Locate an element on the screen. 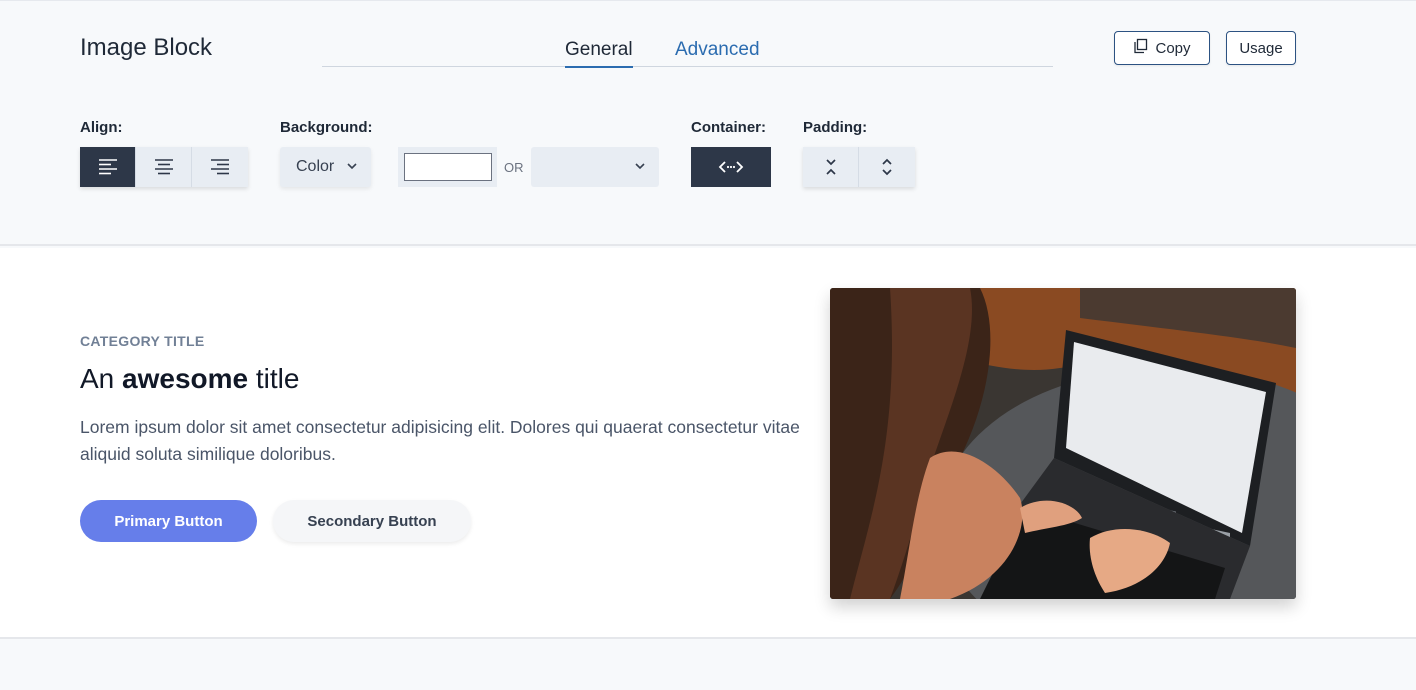  align-right-button is located at coordinates (220, 167).